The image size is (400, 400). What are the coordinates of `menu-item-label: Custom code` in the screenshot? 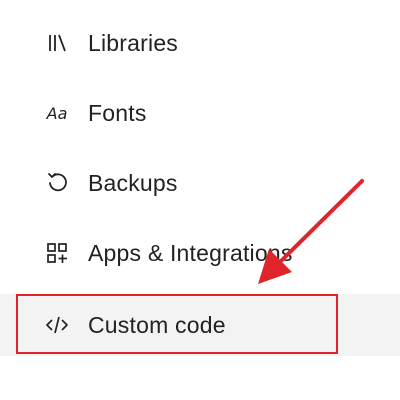 It's located at (157, 324).